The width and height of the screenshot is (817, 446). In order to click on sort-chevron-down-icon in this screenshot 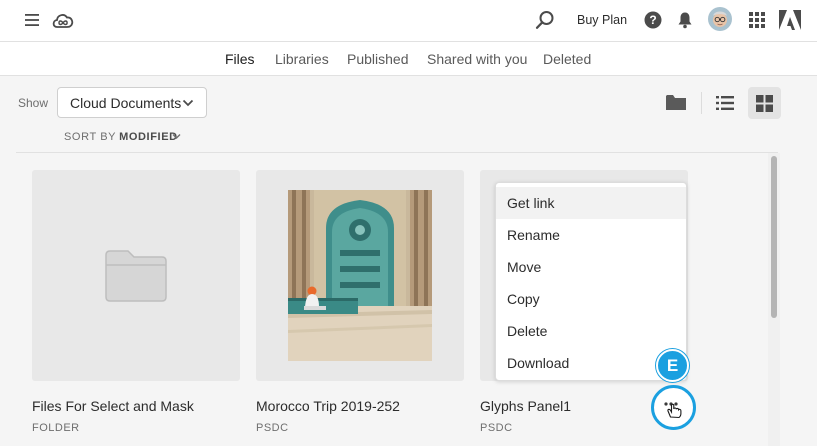, I will do `click(176, 136)`.